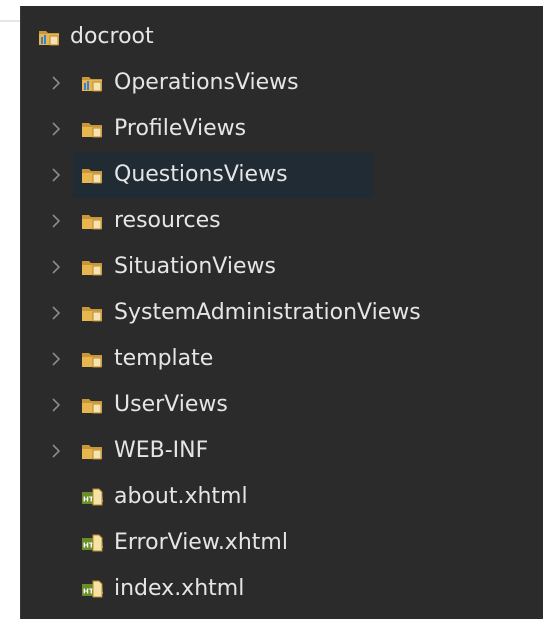 This screenshot has width=543, height=619. What do you see at coordinates (282, 37) in the screenshot?
I see `tree-item-docroot: docroot` at bounding box center [282, 37].